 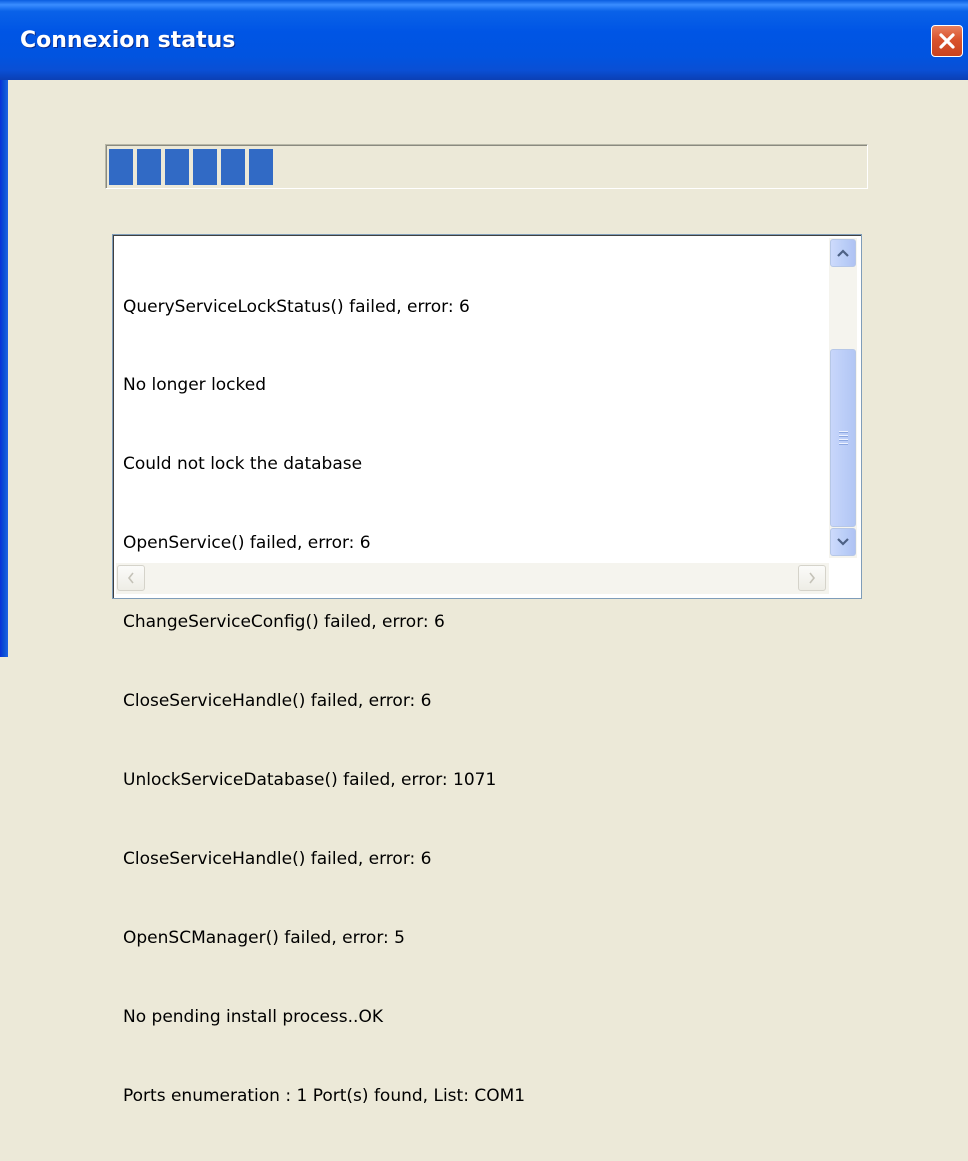 I want to click on scroll-right-button, so click(x=812, y=578).